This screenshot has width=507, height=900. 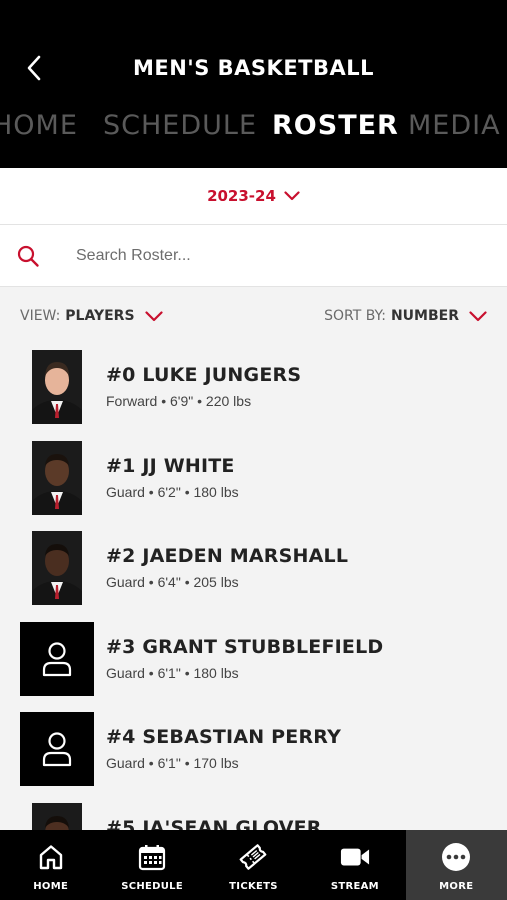 I want to click on season-selector: 2023-24, so click(x=253, y=196).